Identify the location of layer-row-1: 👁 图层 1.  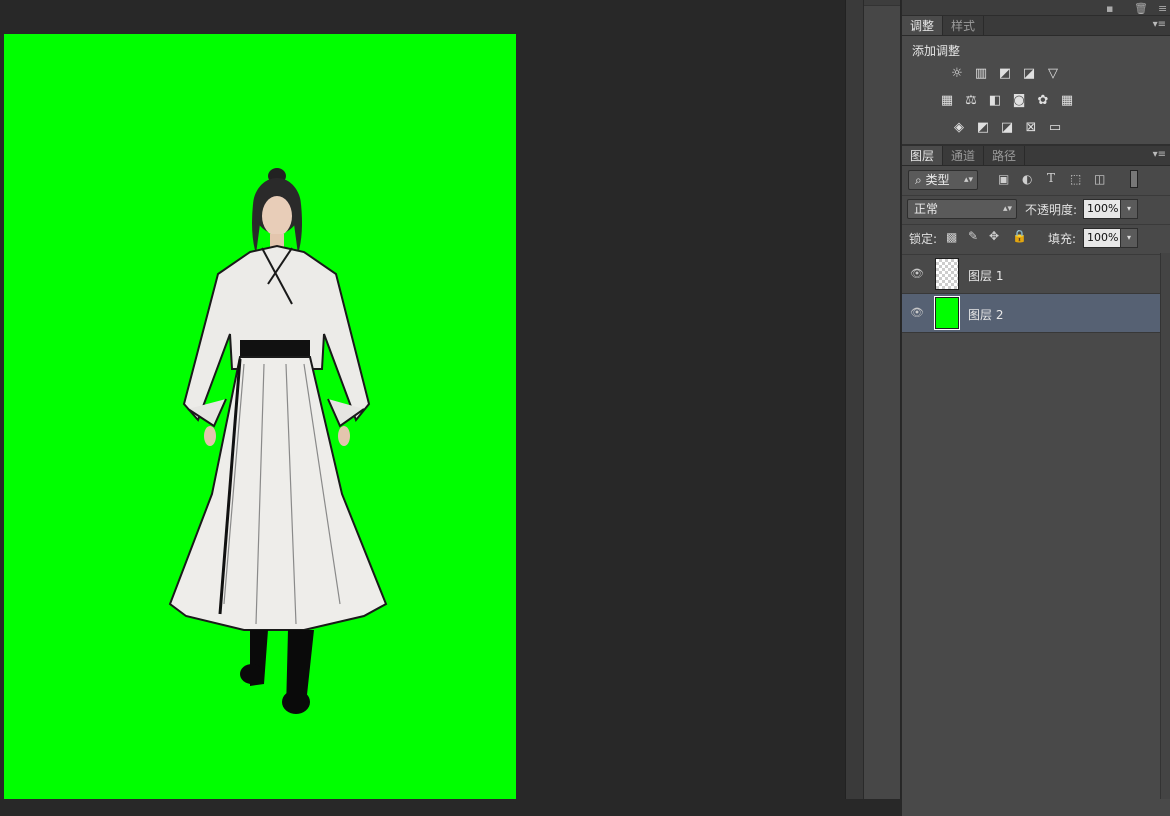
(1031, 274).